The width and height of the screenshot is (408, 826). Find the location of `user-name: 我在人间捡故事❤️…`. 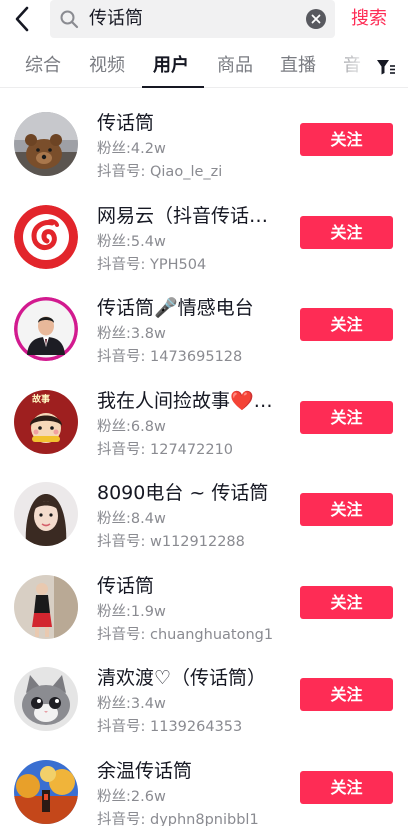

user-name: 我在人间捡故事❤️… is located at coordinates (192, 401).